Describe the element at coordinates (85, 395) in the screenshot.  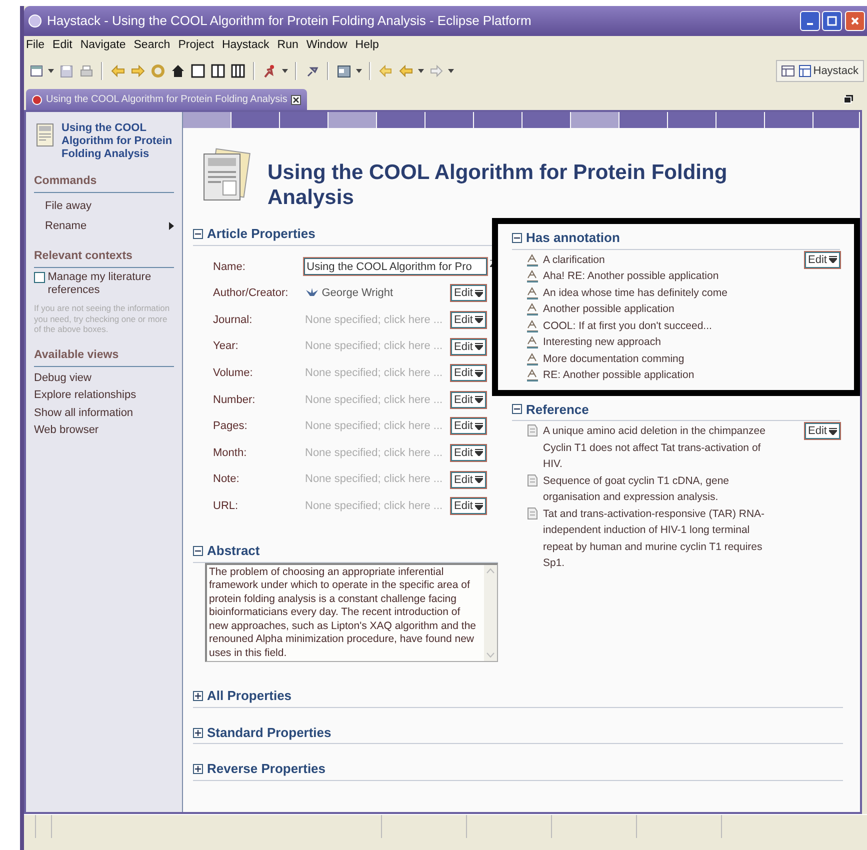
I see `view-link: Explore relationships` at that location.